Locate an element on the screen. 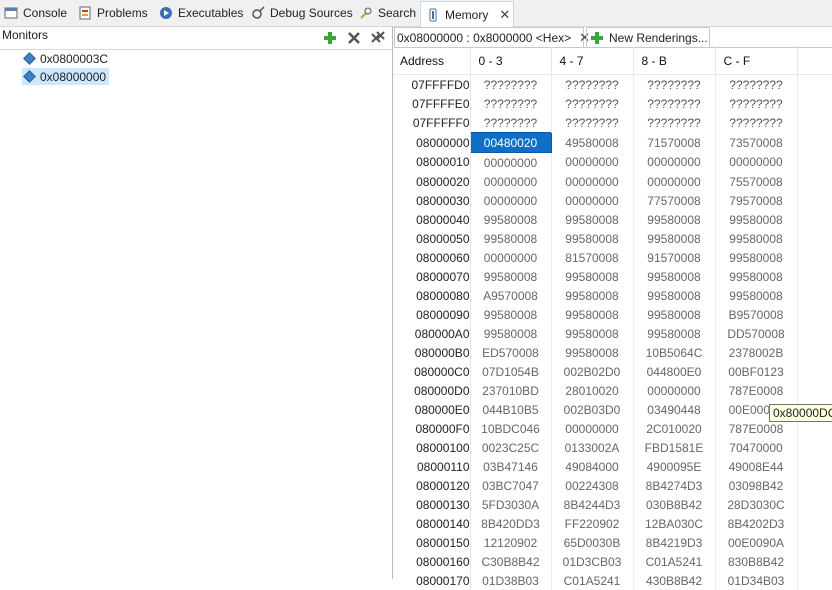 This screenshot has width=832, height=590. memory-cell: 03BC7047 is located at coordinates (511, 485).